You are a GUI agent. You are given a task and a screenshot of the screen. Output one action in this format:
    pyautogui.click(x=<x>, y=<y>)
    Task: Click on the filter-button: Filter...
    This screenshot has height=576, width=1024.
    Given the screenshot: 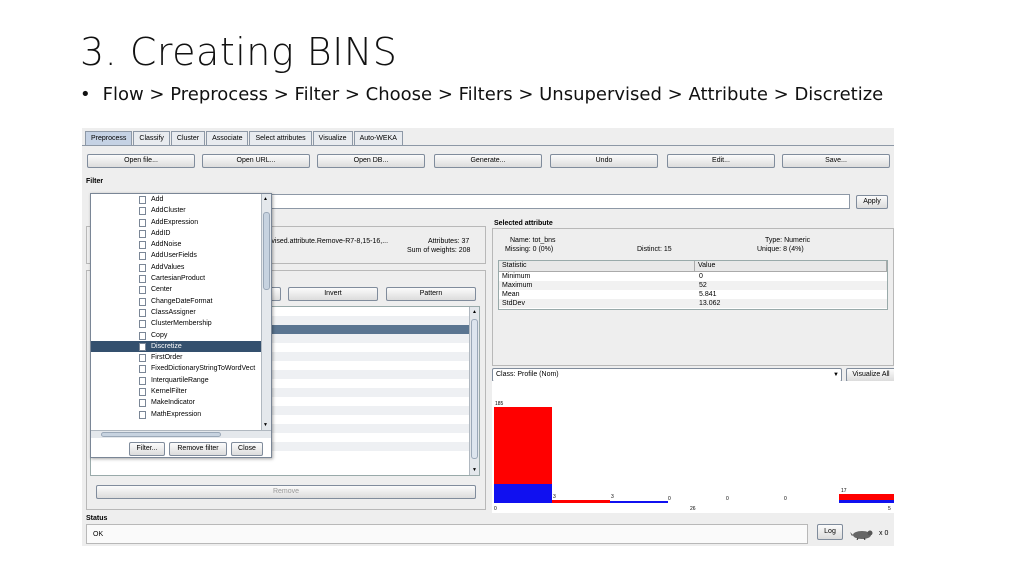 What is the action you would take?
    pyautogui.click(x=147, y=449)
    